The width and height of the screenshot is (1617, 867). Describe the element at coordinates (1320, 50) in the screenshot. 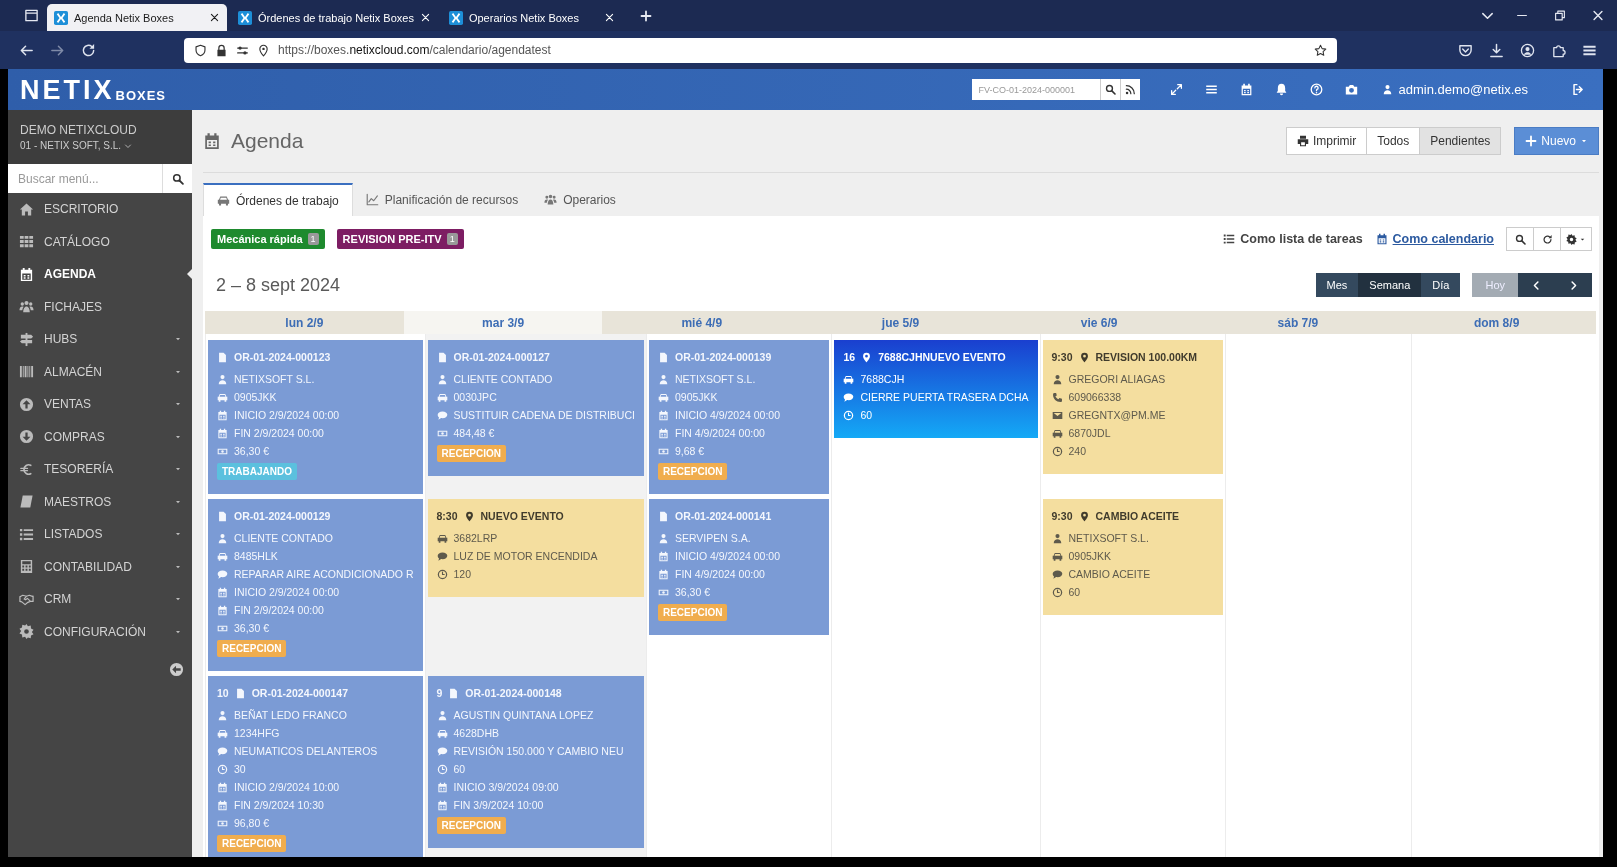

I see `star-icon` at that location.